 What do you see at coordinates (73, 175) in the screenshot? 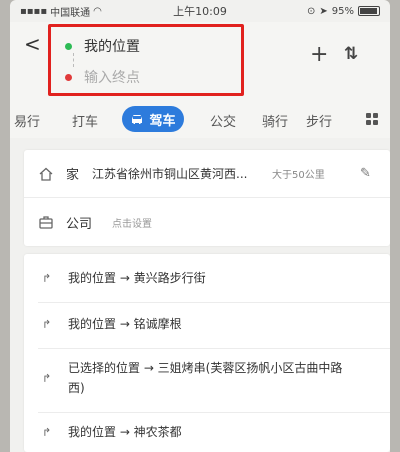
I see `home-label: 家` at bounding box center [73, 175].